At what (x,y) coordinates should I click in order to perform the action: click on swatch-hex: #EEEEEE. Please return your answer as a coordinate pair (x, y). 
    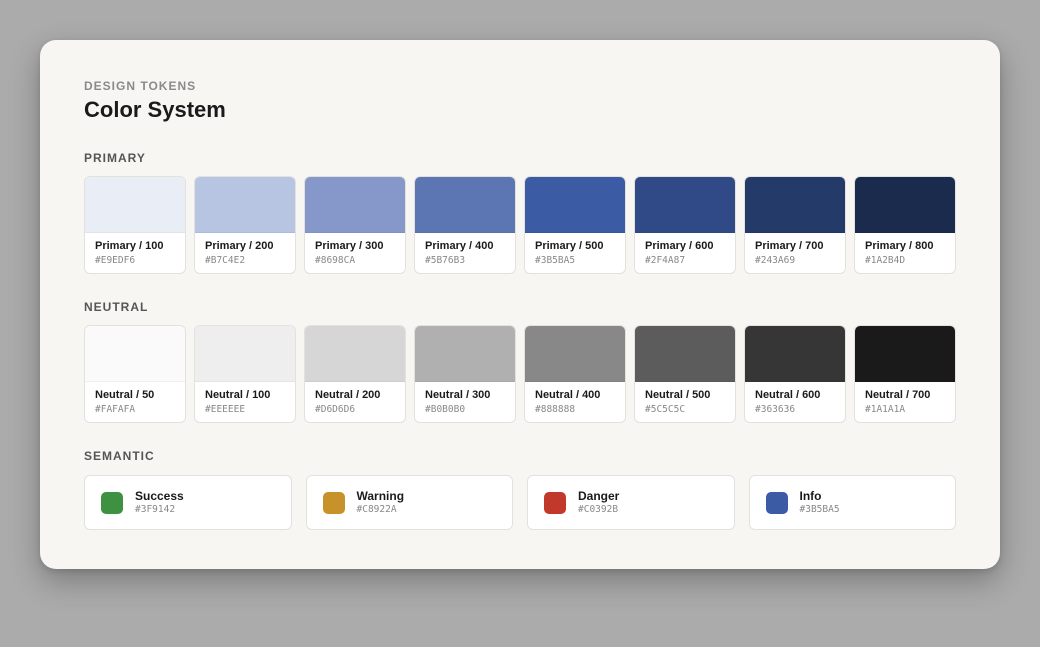
    Looking at the image, I should click on (225, 409).